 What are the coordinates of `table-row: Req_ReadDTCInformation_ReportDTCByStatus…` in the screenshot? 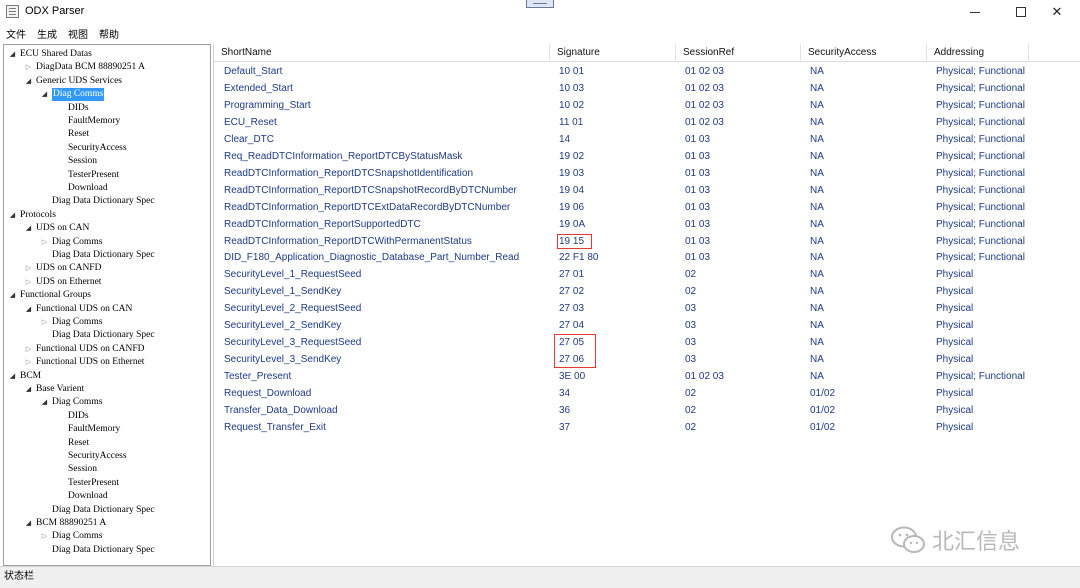 It's located at (647, 156).